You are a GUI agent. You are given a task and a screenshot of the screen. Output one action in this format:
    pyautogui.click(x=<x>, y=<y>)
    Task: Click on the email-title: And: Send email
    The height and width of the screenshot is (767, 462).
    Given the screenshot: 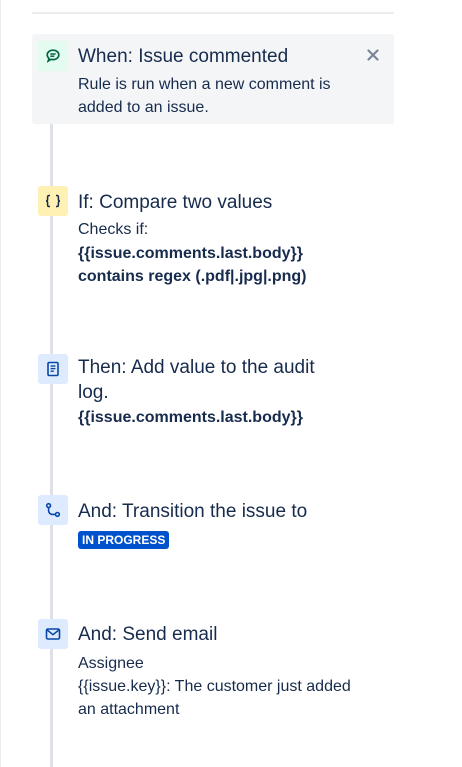 What is the action you would take?
    pyautogui.click(x=147, y=635)
    